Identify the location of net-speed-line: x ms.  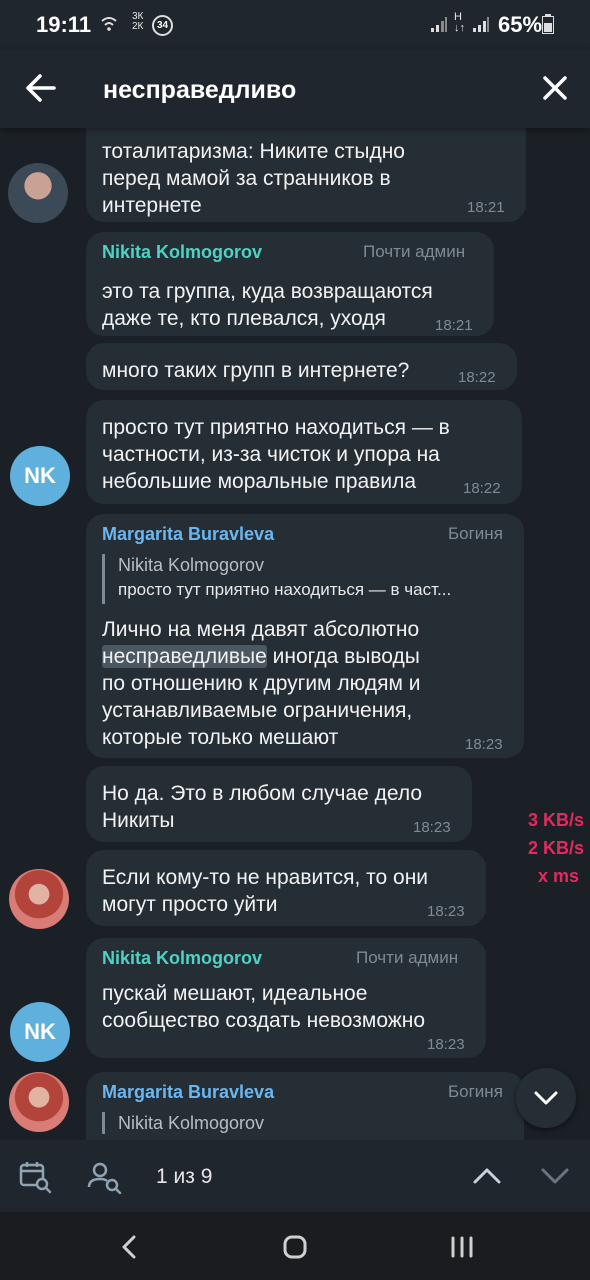
(559, 876).